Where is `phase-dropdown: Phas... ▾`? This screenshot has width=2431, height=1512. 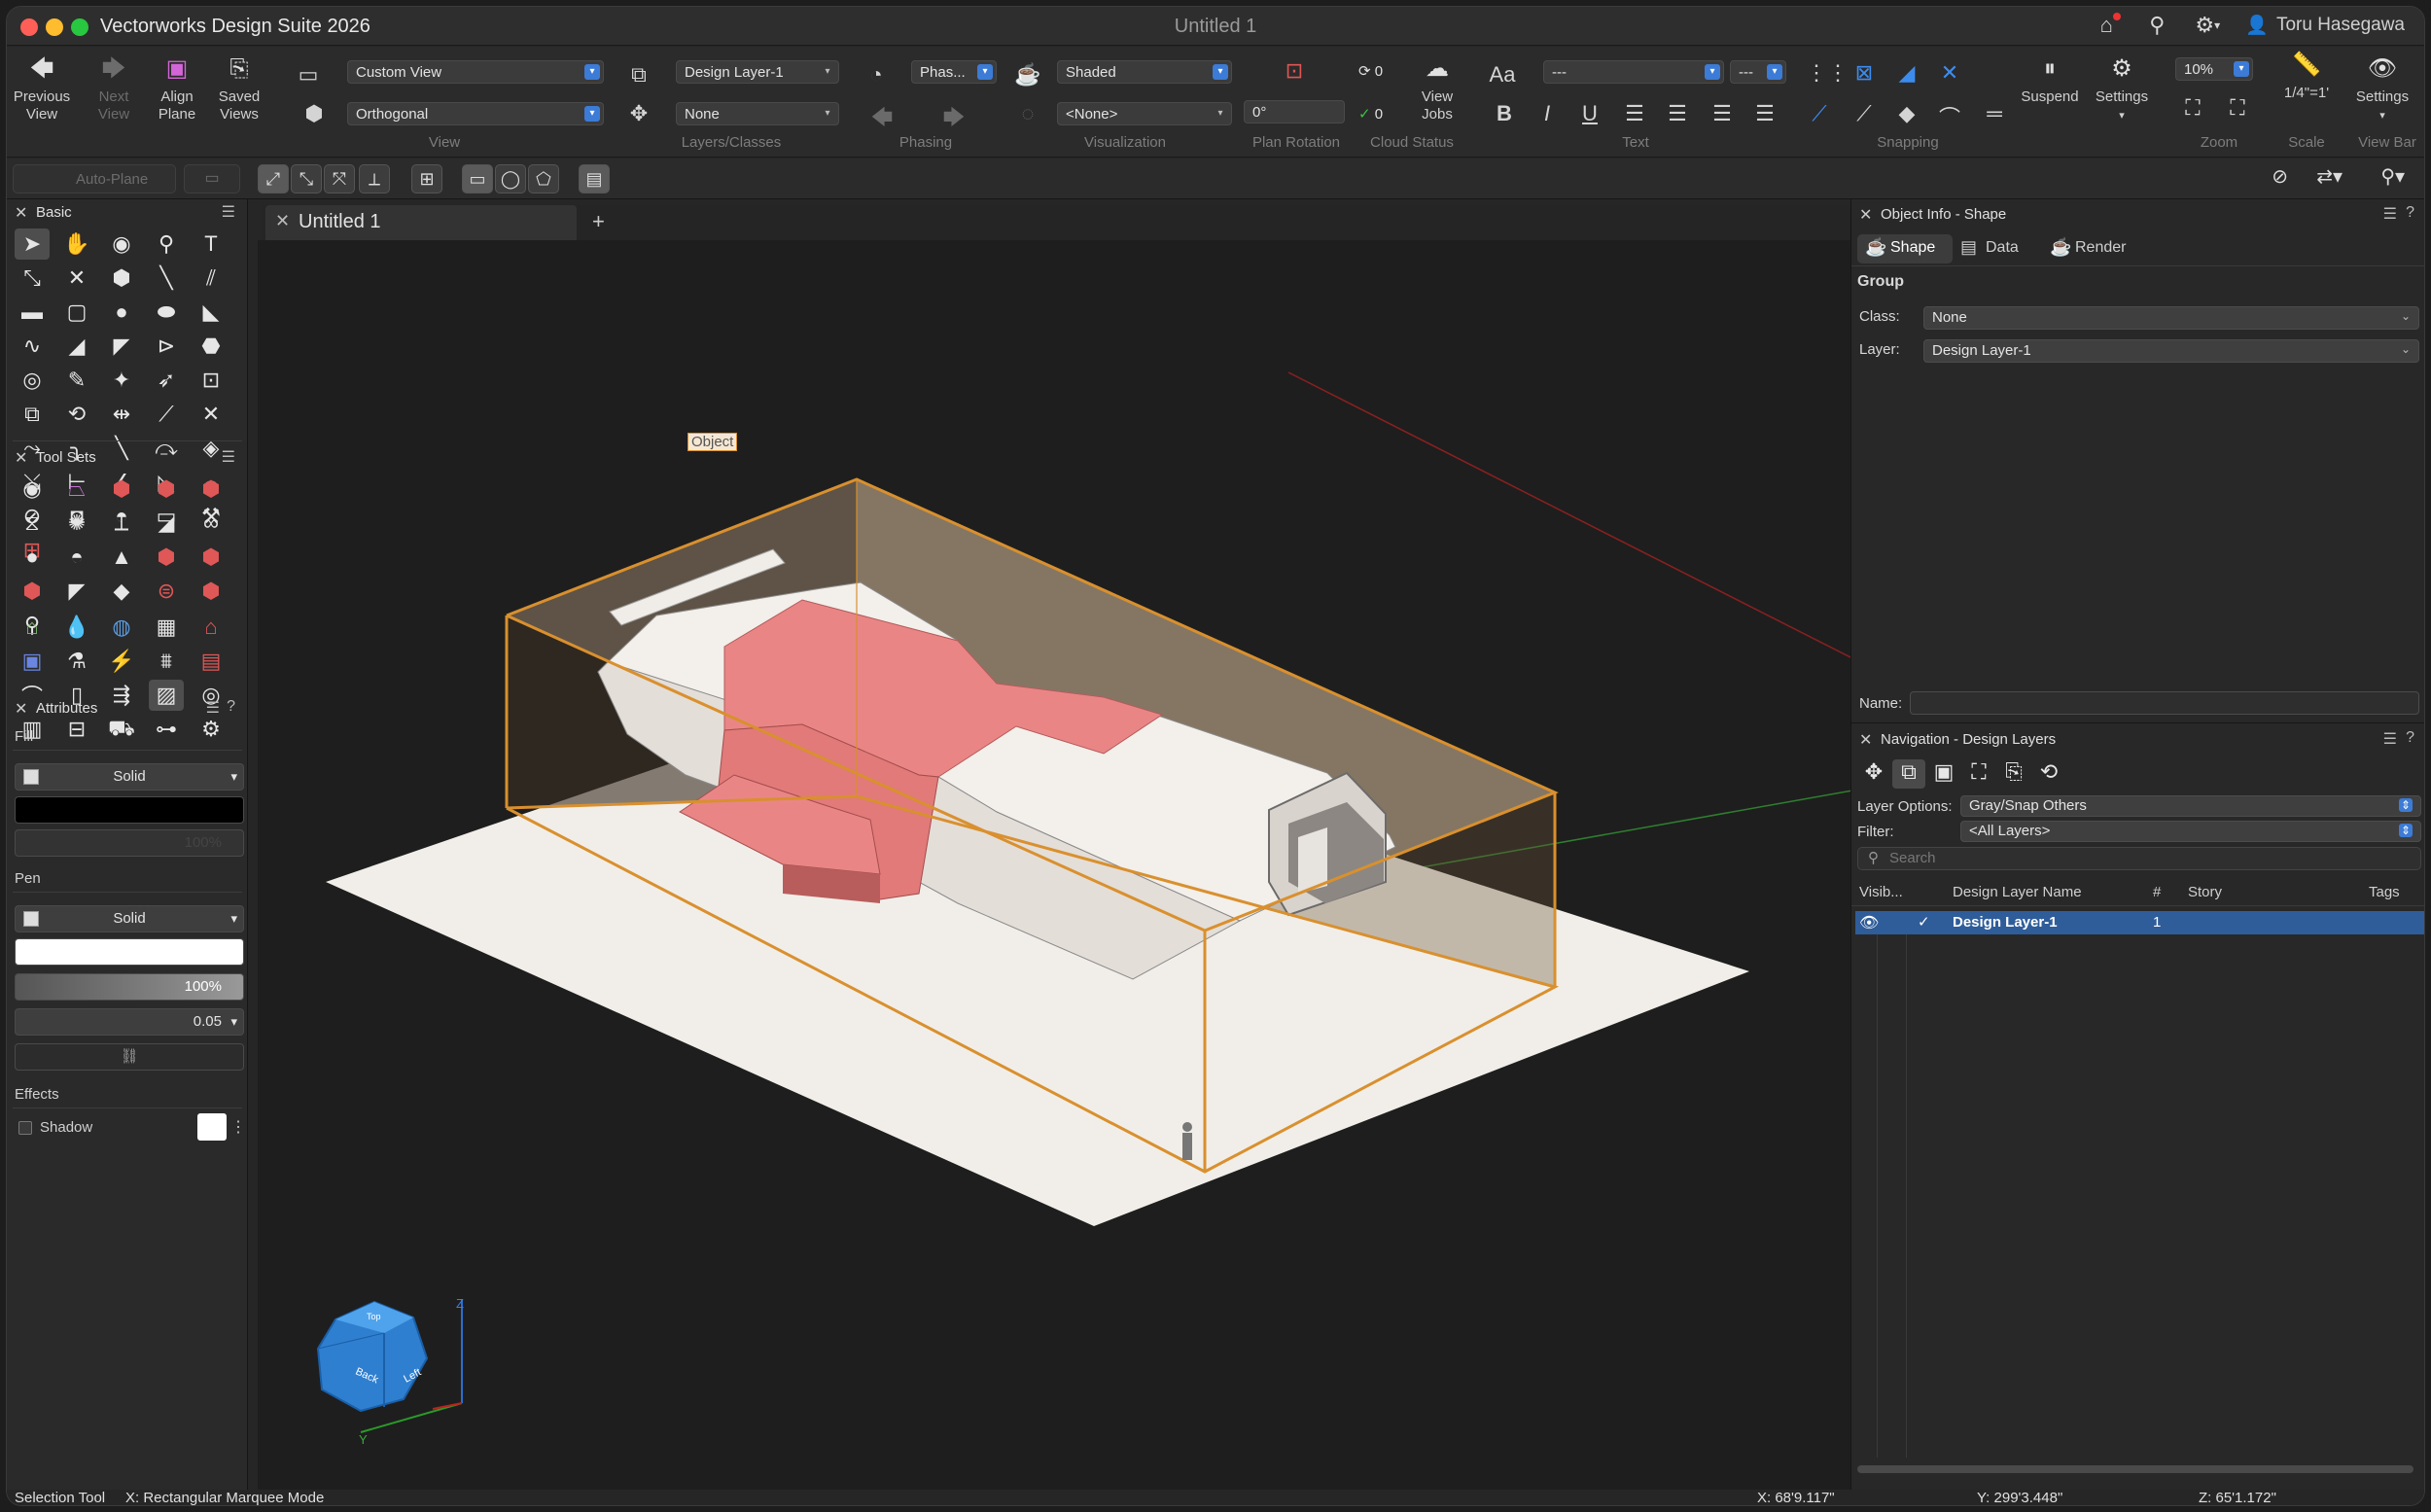 phase-dropdown: Phas... ▾ is located at coordinates (954, 72).